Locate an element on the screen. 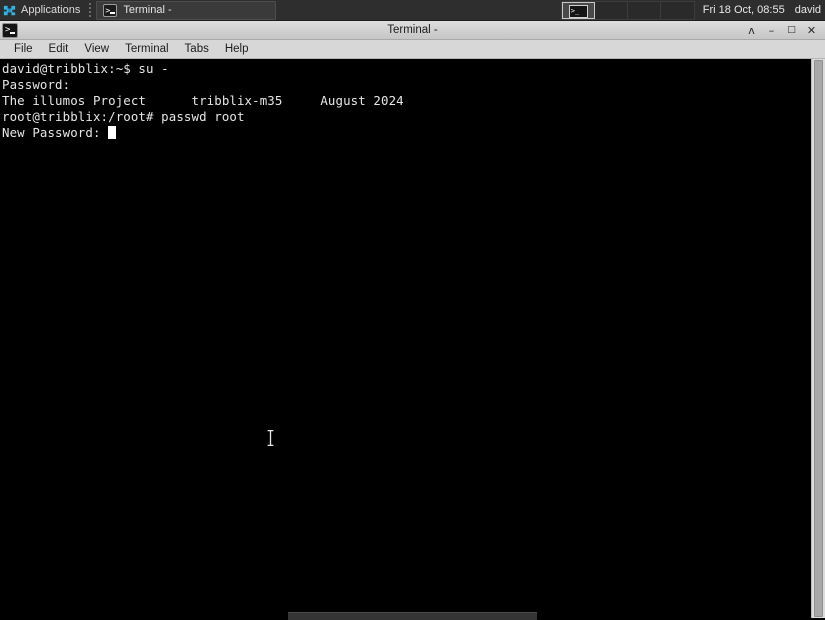 Image resolution: width=825 pixels, height=620 pixels. window-titlebar: Terminal - ʌ – □ ✕ is located at coordinates (412, 30).